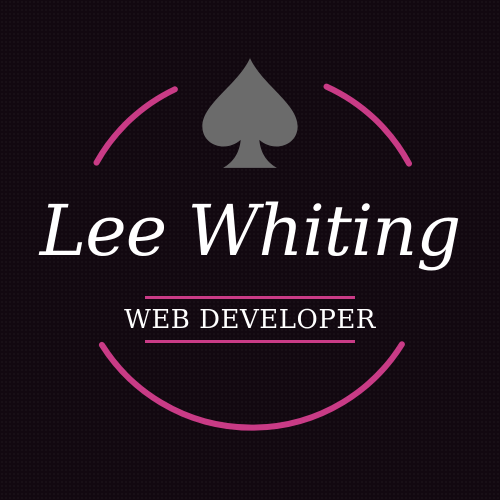  What do you see at coordinates (251, 386) in the screenshot?
I see `ring-arc-lower` at bounding box center [251, 386].